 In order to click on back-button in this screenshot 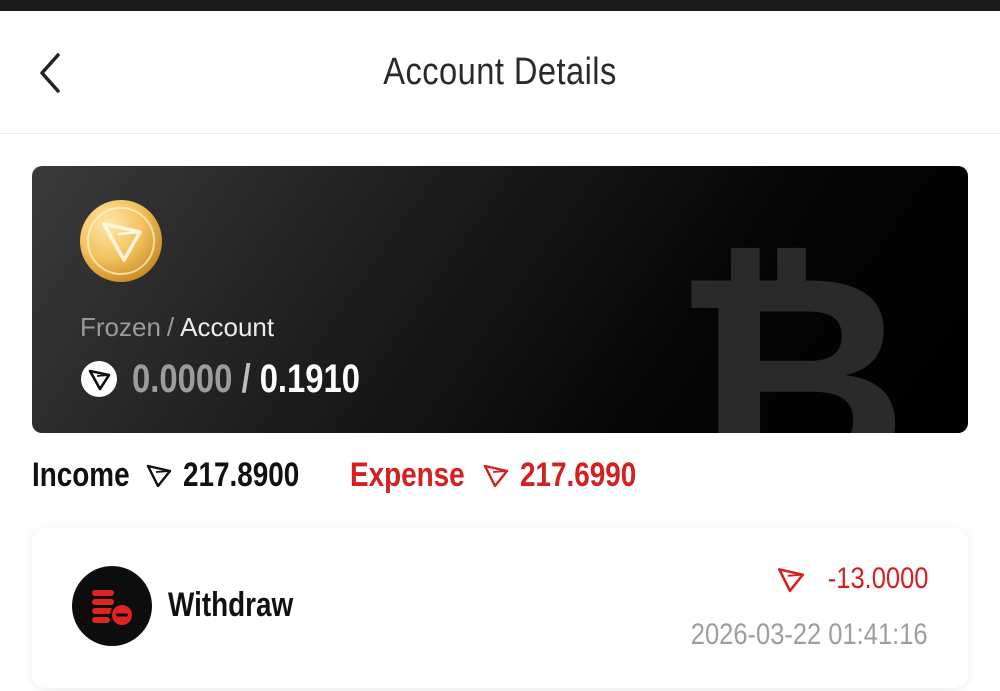, I will do `click(52, 73)`.